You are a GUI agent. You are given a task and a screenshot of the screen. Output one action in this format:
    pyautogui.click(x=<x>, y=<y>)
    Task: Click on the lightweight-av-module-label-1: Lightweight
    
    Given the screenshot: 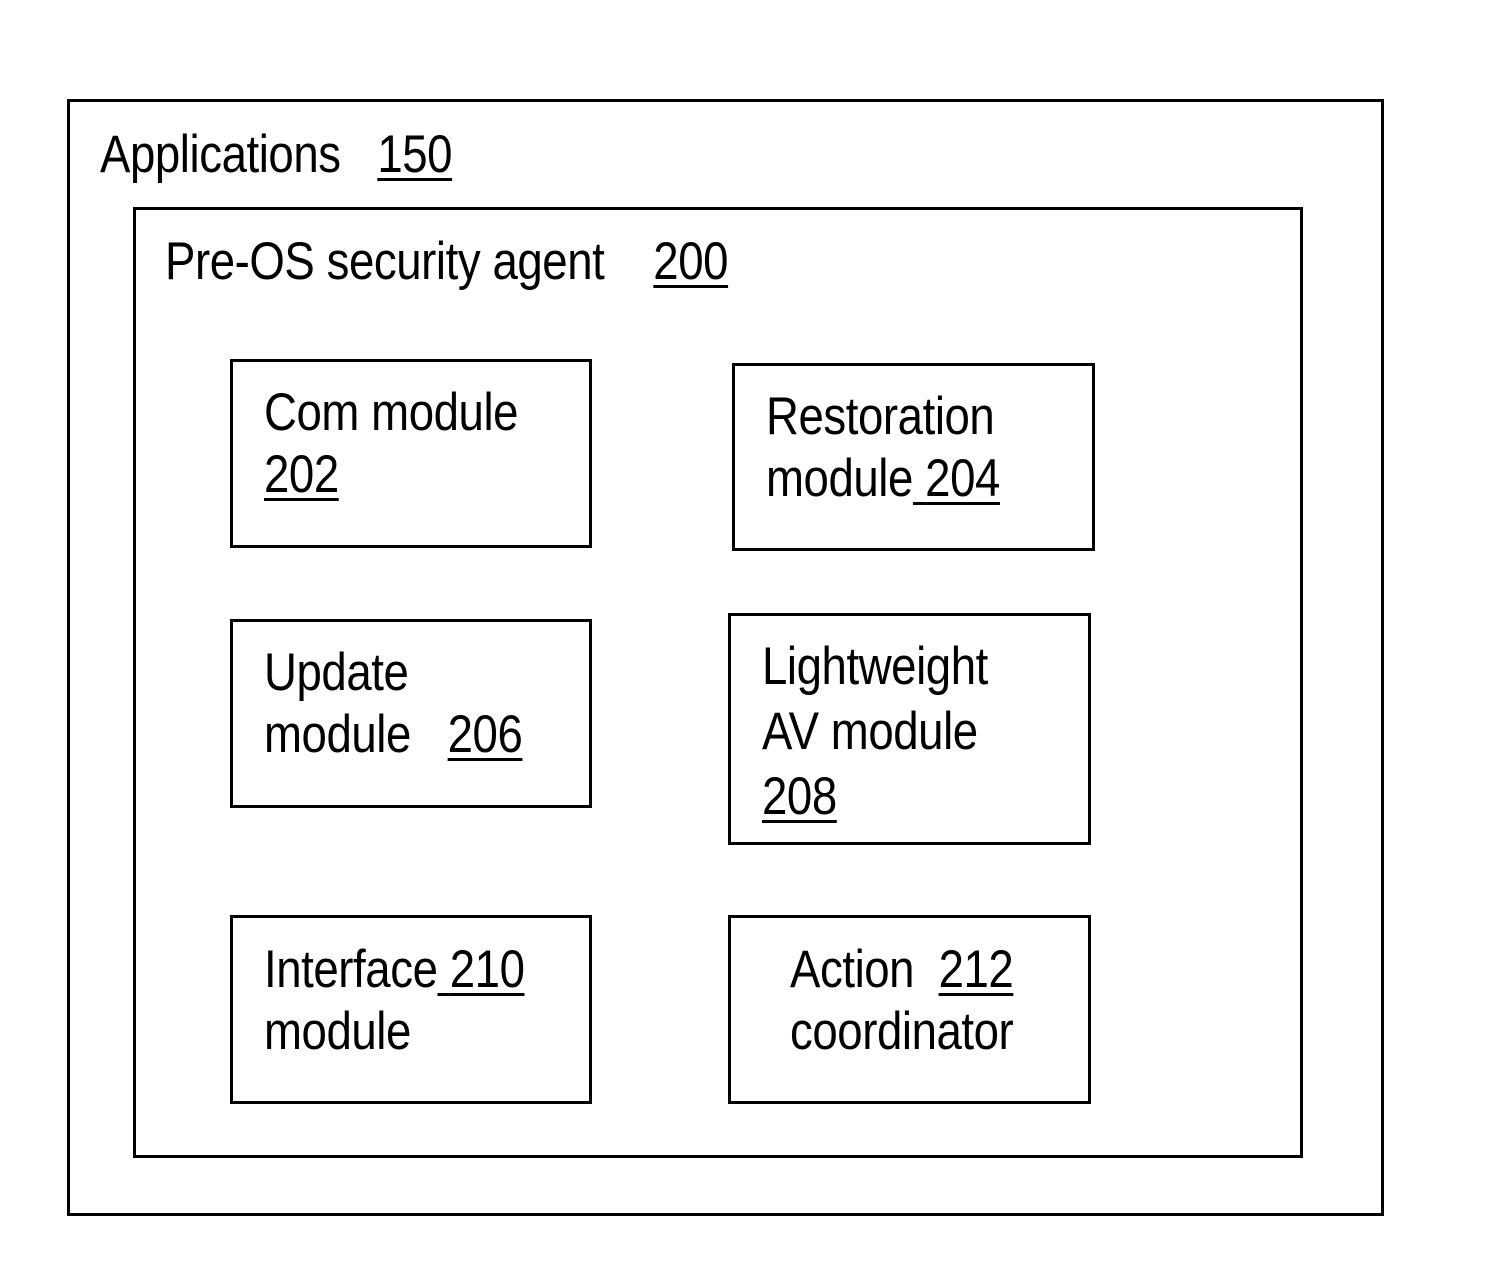 What is the action you would take?
    pyautogui.click(x=875, y=666)
    